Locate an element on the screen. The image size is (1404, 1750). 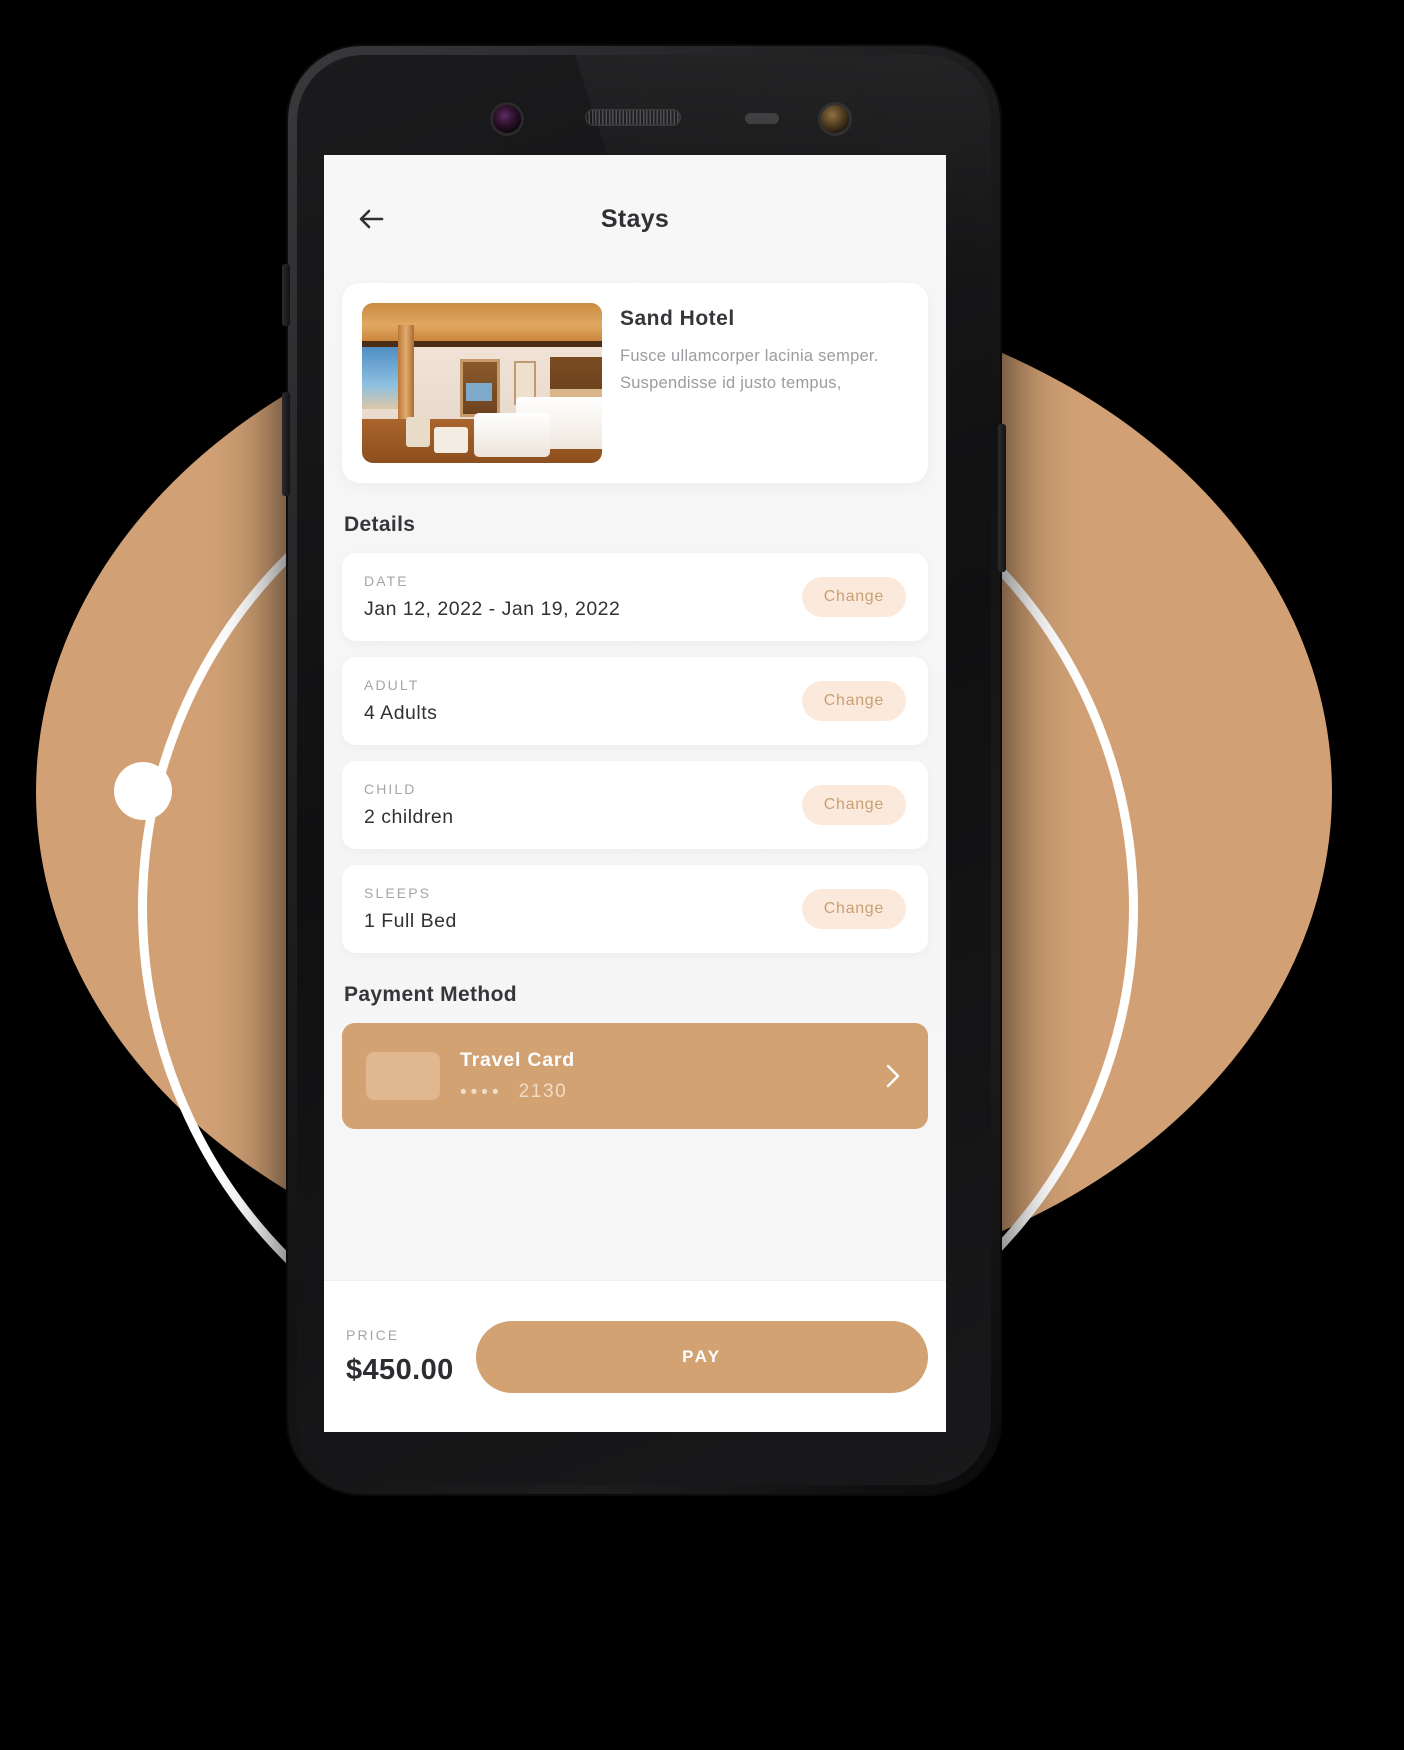
hotel-thumbnail-image is located at coordinates (482, 383).